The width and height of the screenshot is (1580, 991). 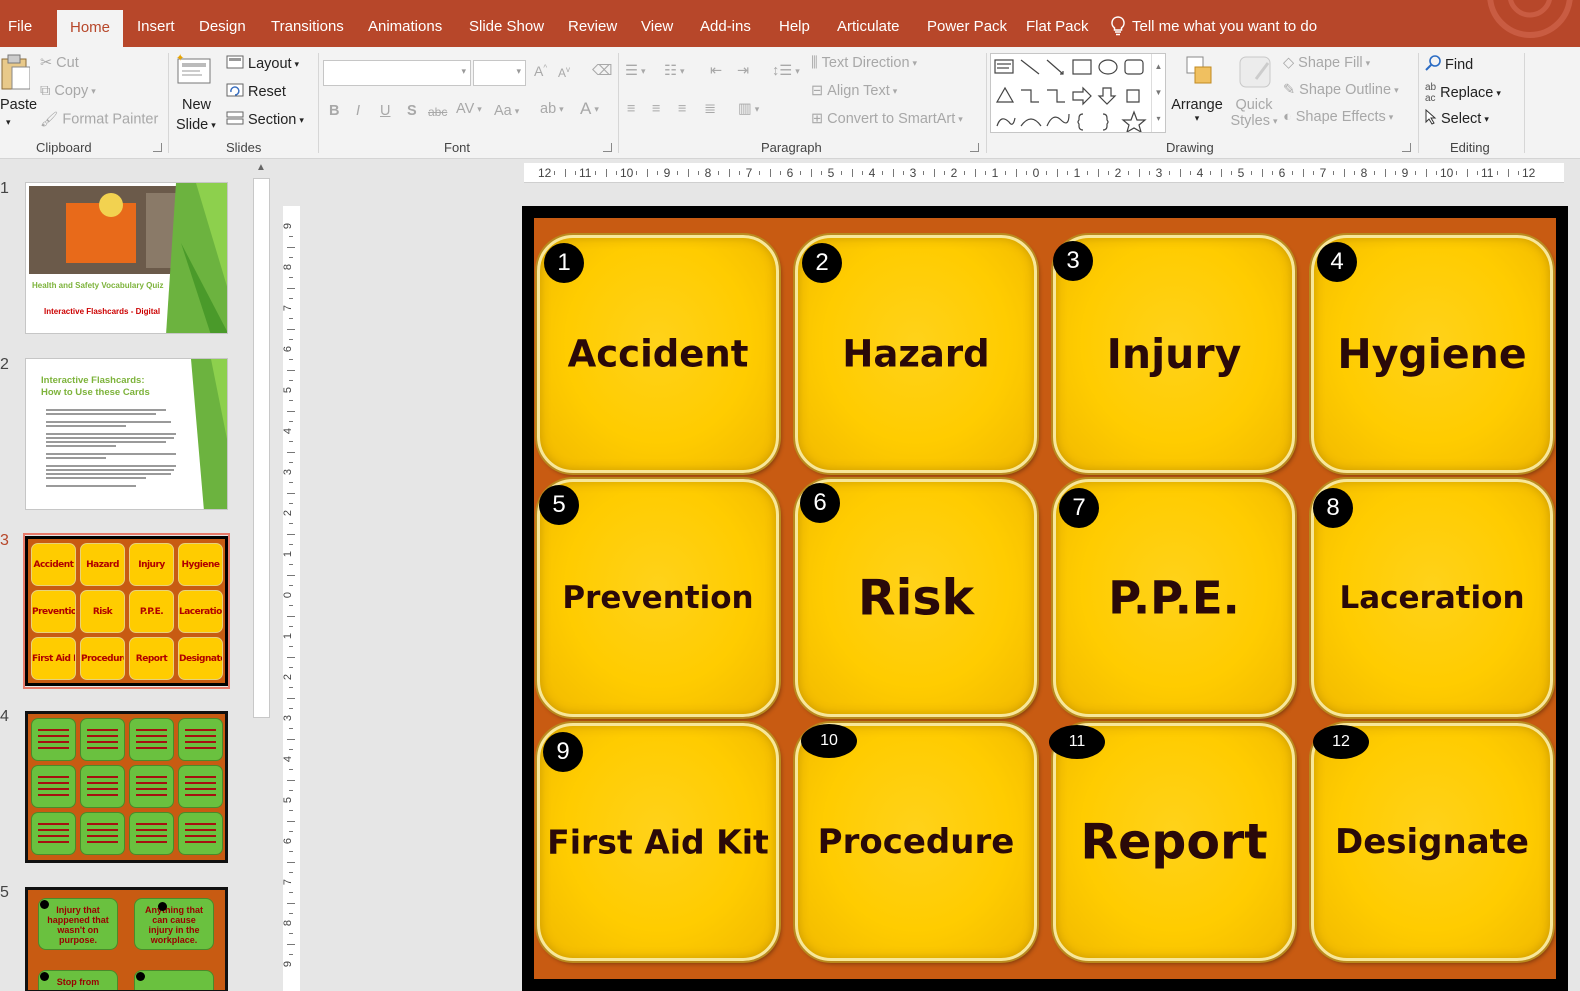 What do you see at coordinates (90, 28) in the screenshot?
I see `menu-home: Home` at bounding box center [90, 28].